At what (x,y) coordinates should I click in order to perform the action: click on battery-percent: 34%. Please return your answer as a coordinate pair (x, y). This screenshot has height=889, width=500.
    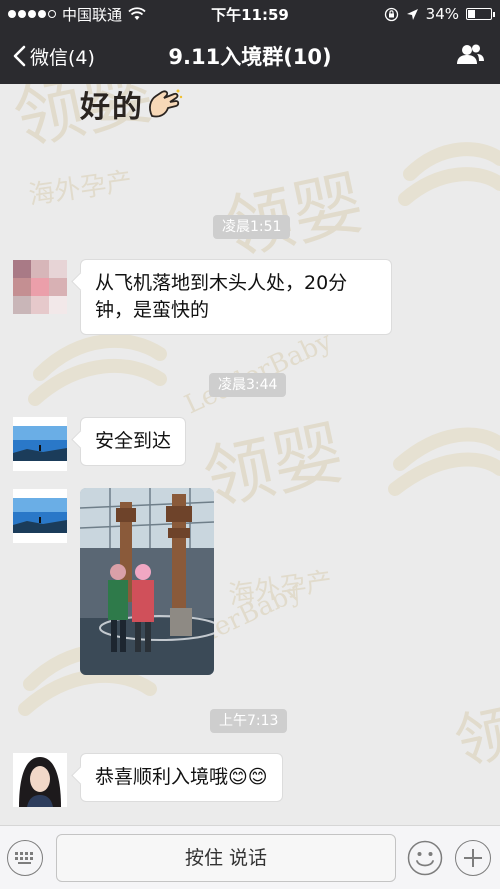
    Looking at the image, I should click on (442, 14).